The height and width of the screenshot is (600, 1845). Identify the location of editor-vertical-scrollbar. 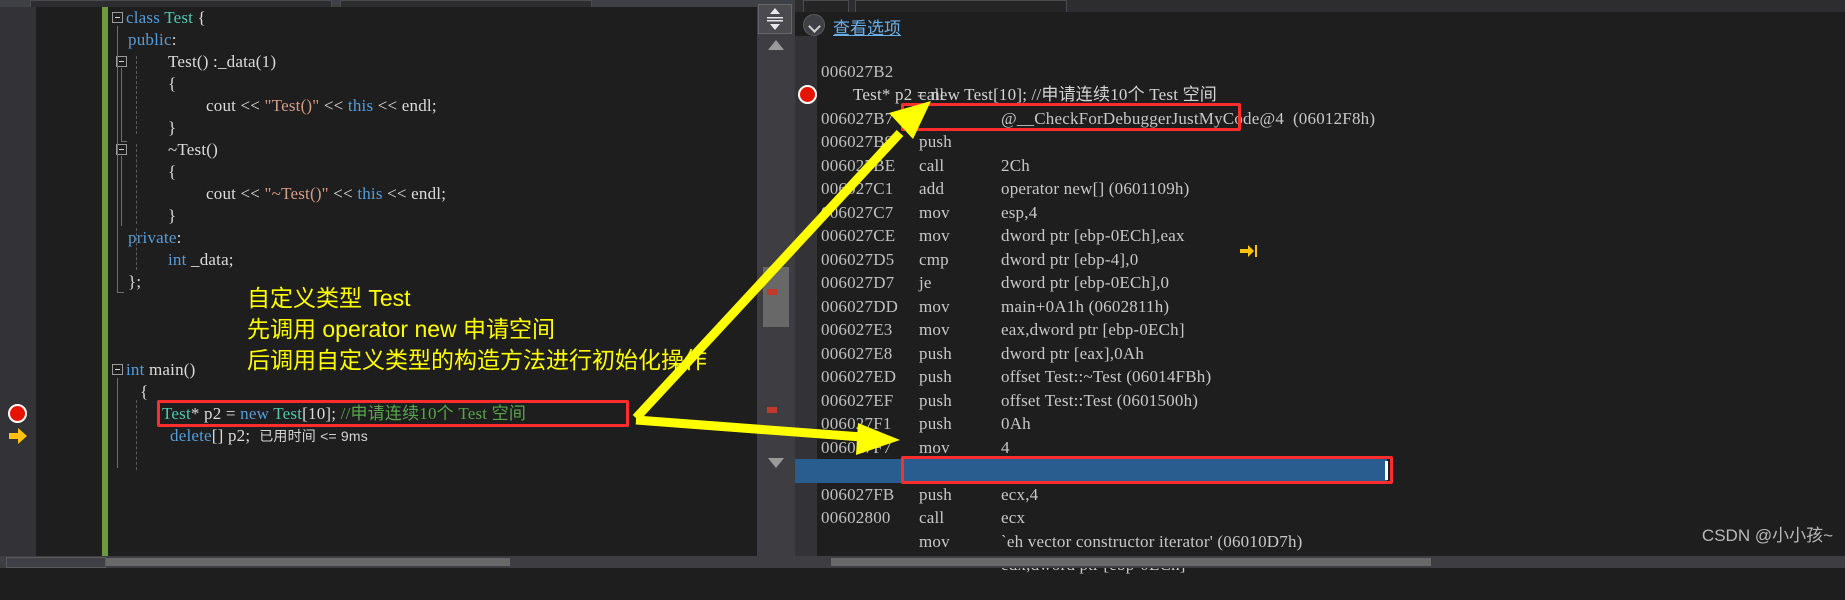
(776, 284).